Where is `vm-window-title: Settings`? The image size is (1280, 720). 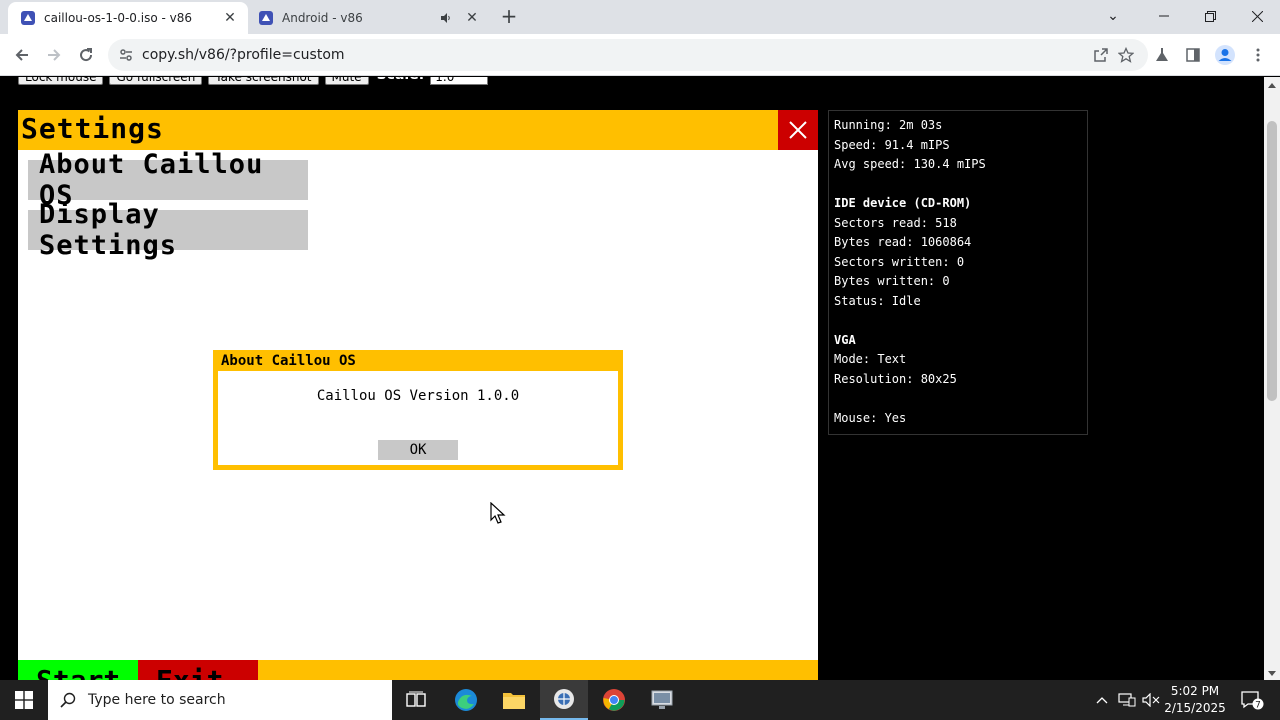 vm-window-title: Settings is located at coordinates (92, 128).